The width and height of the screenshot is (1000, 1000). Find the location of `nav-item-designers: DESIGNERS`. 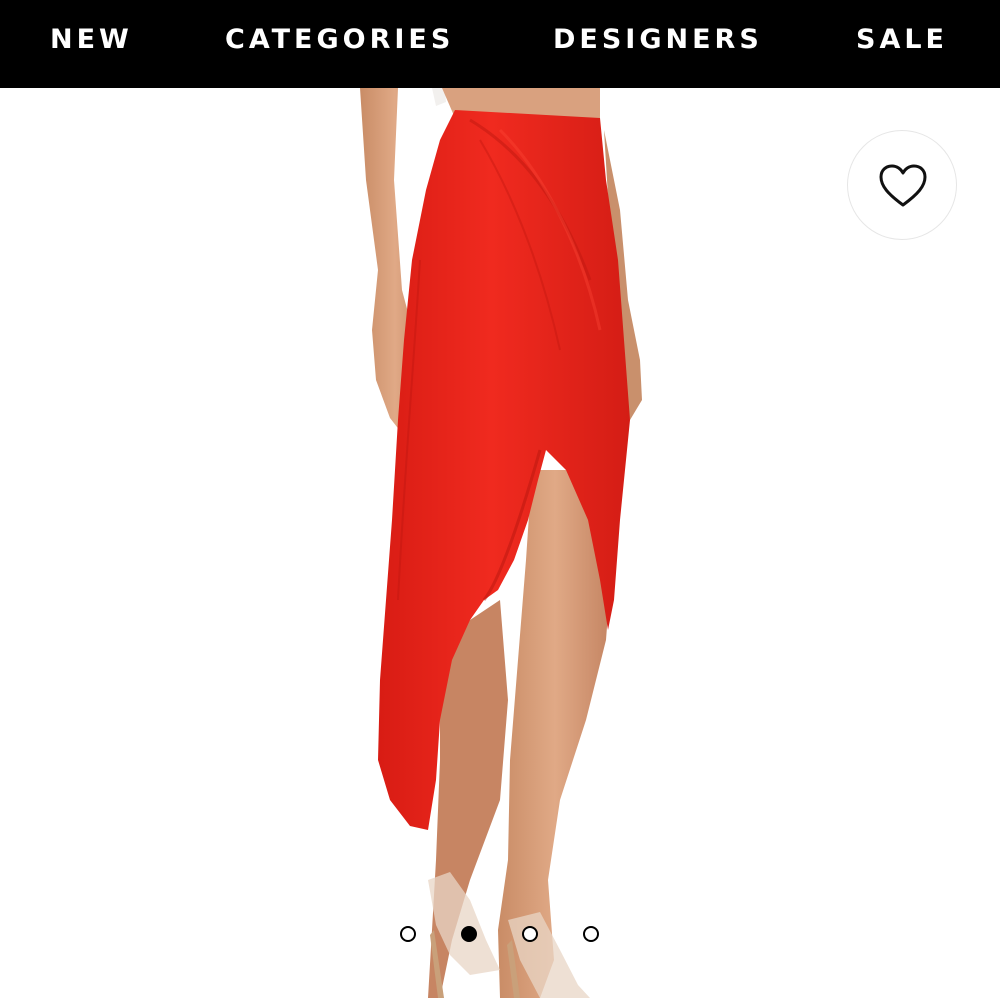

nav-item-designers: DESIGNERS is located at coordinates (658, 40).